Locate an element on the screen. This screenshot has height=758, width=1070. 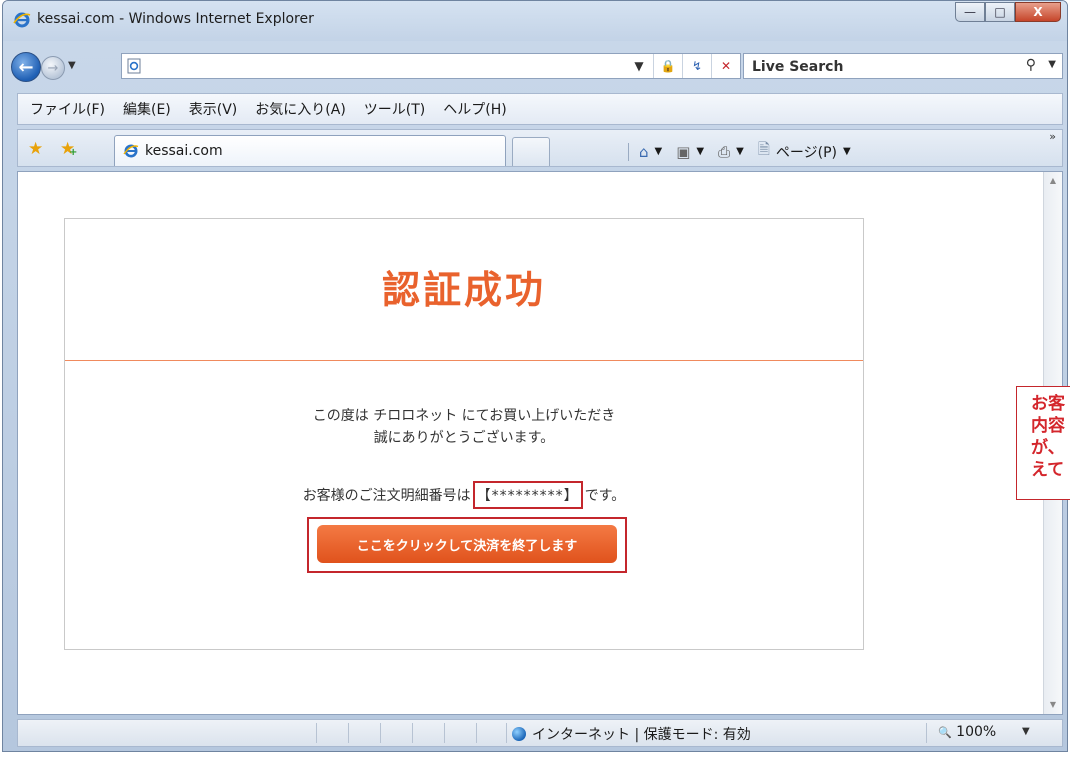
window-title: kessai.com - Windows Internet Explorer is located at coordinates (175, 19).